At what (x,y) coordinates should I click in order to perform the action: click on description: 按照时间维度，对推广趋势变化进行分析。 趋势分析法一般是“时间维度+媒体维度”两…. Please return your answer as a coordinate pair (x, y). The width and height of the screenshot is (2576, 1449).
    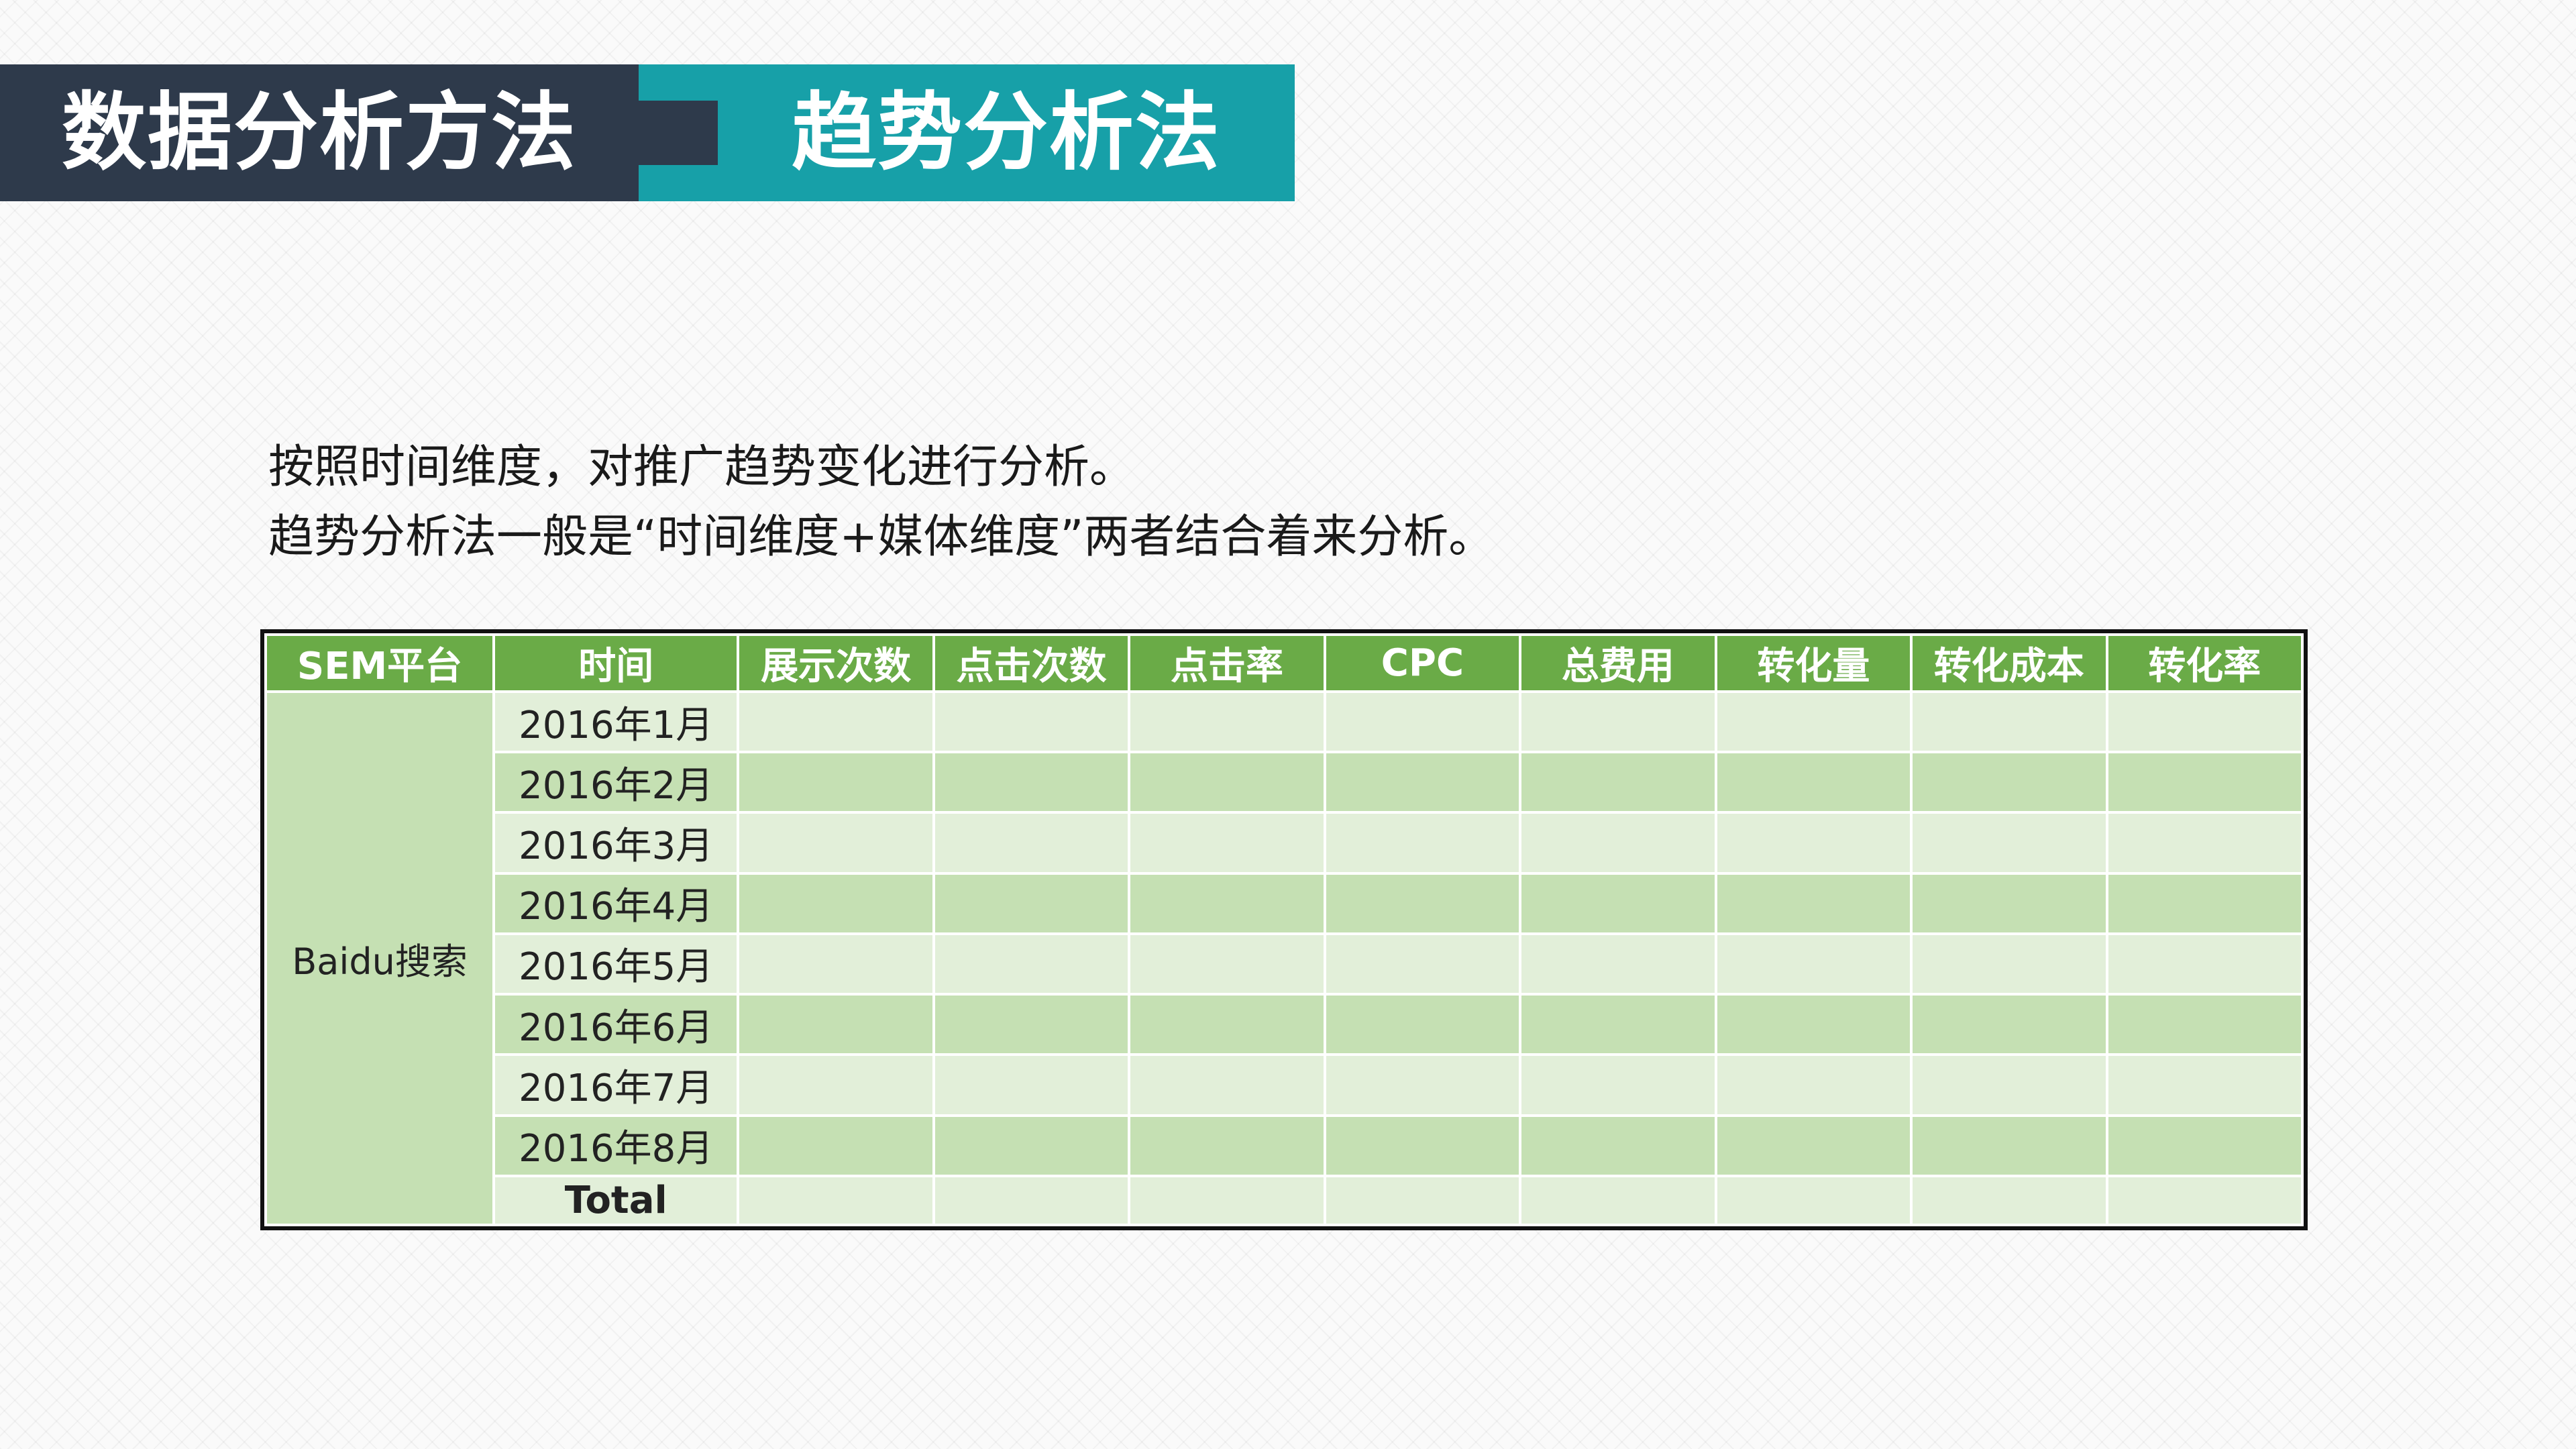
    Looking at the image, I should click on (1174, 502).